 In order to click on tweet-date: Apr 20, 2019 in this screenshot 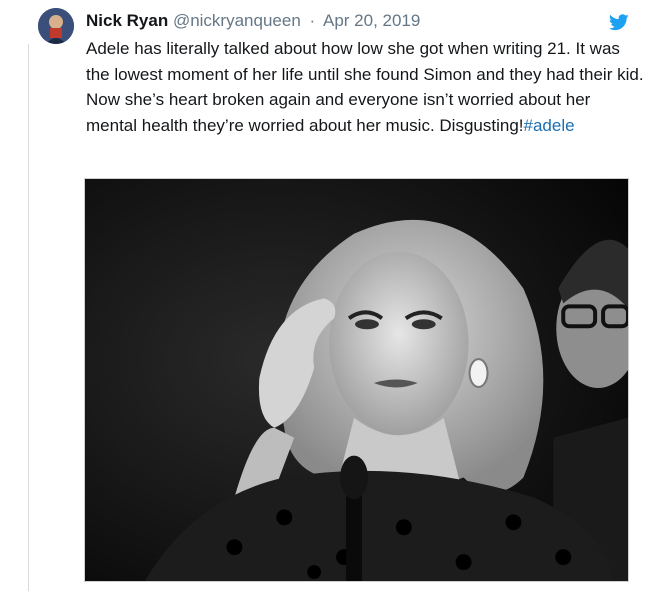, I will do `click(371, 20)`.